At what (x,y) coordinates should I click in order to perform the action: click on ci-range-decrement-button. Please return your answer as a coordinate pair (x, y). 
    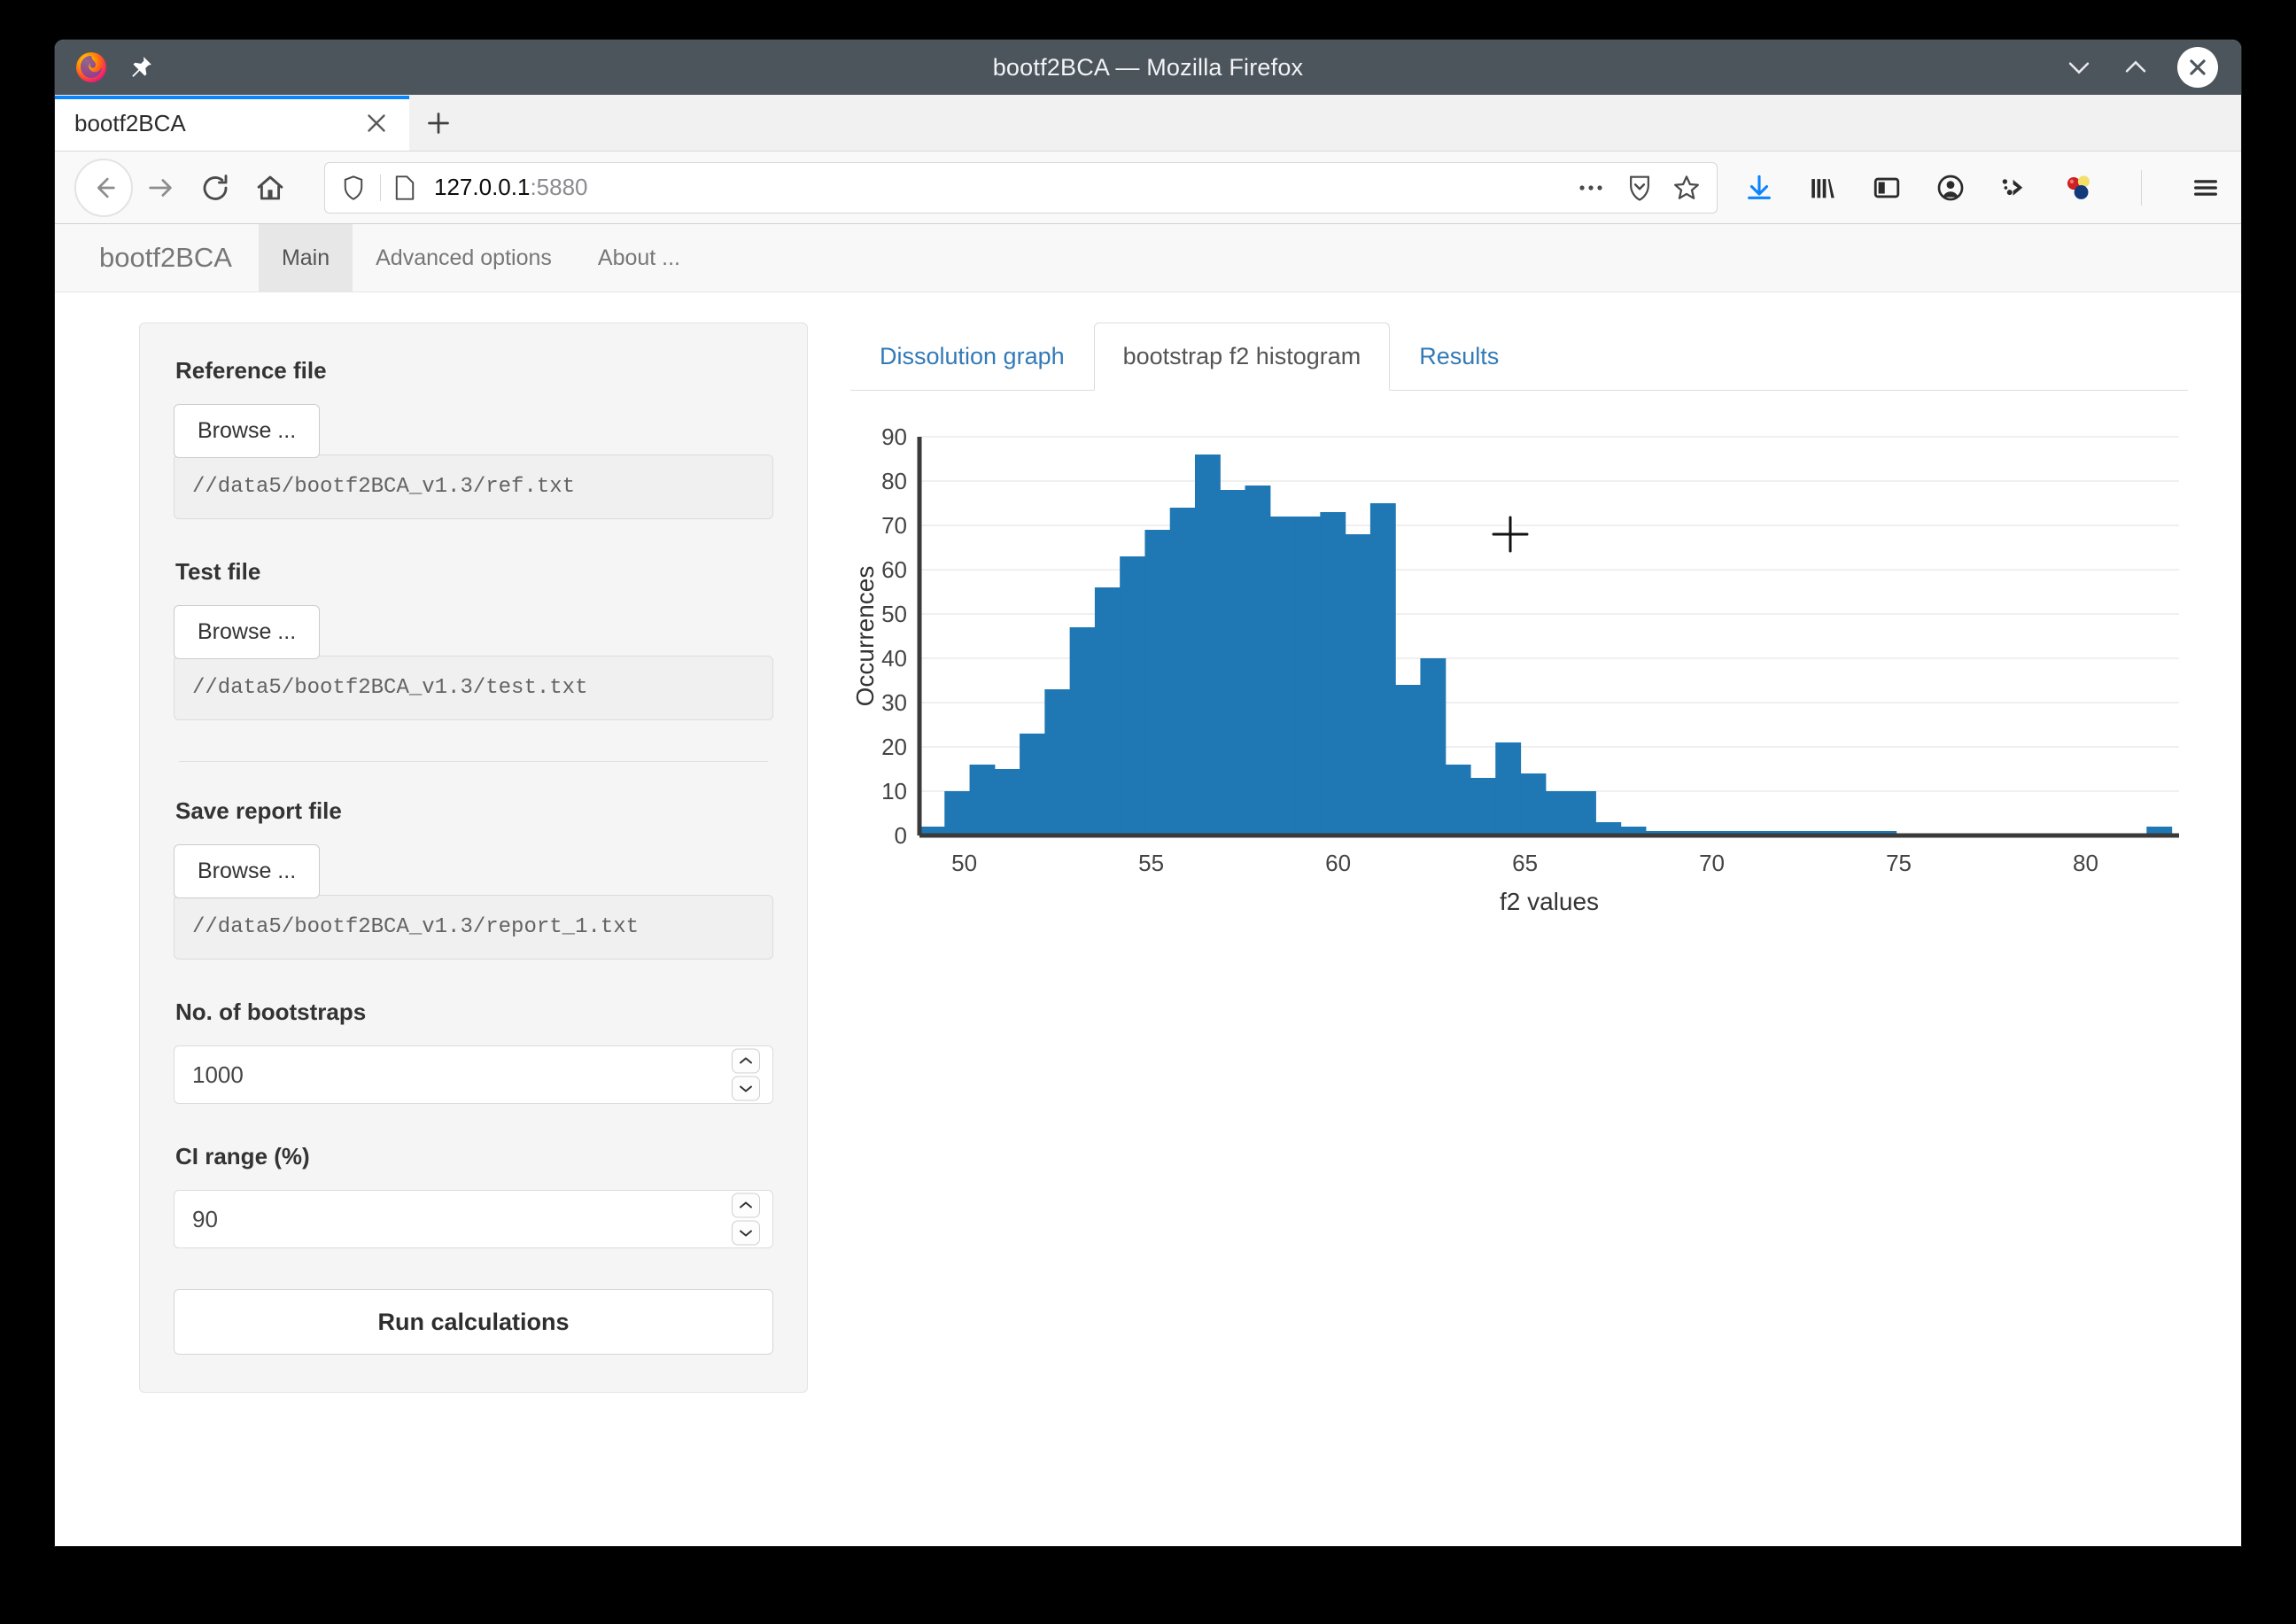
    Looking at the image, I should click on (746, 1233).